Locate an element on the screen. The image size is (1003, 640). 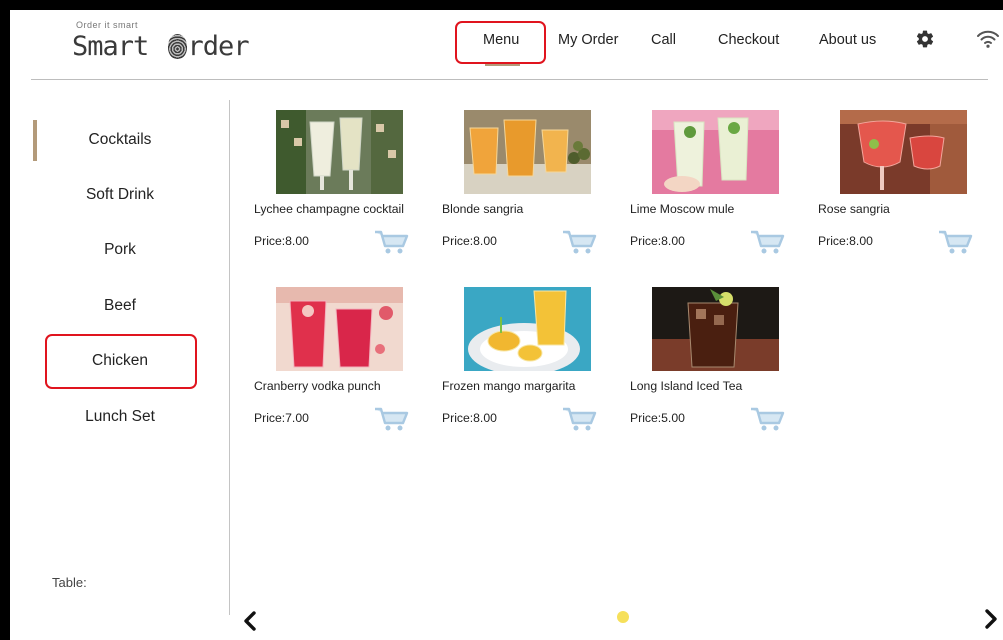
product-card: Blonde sangria Price:8.00 is located at coordinates (527, 190).